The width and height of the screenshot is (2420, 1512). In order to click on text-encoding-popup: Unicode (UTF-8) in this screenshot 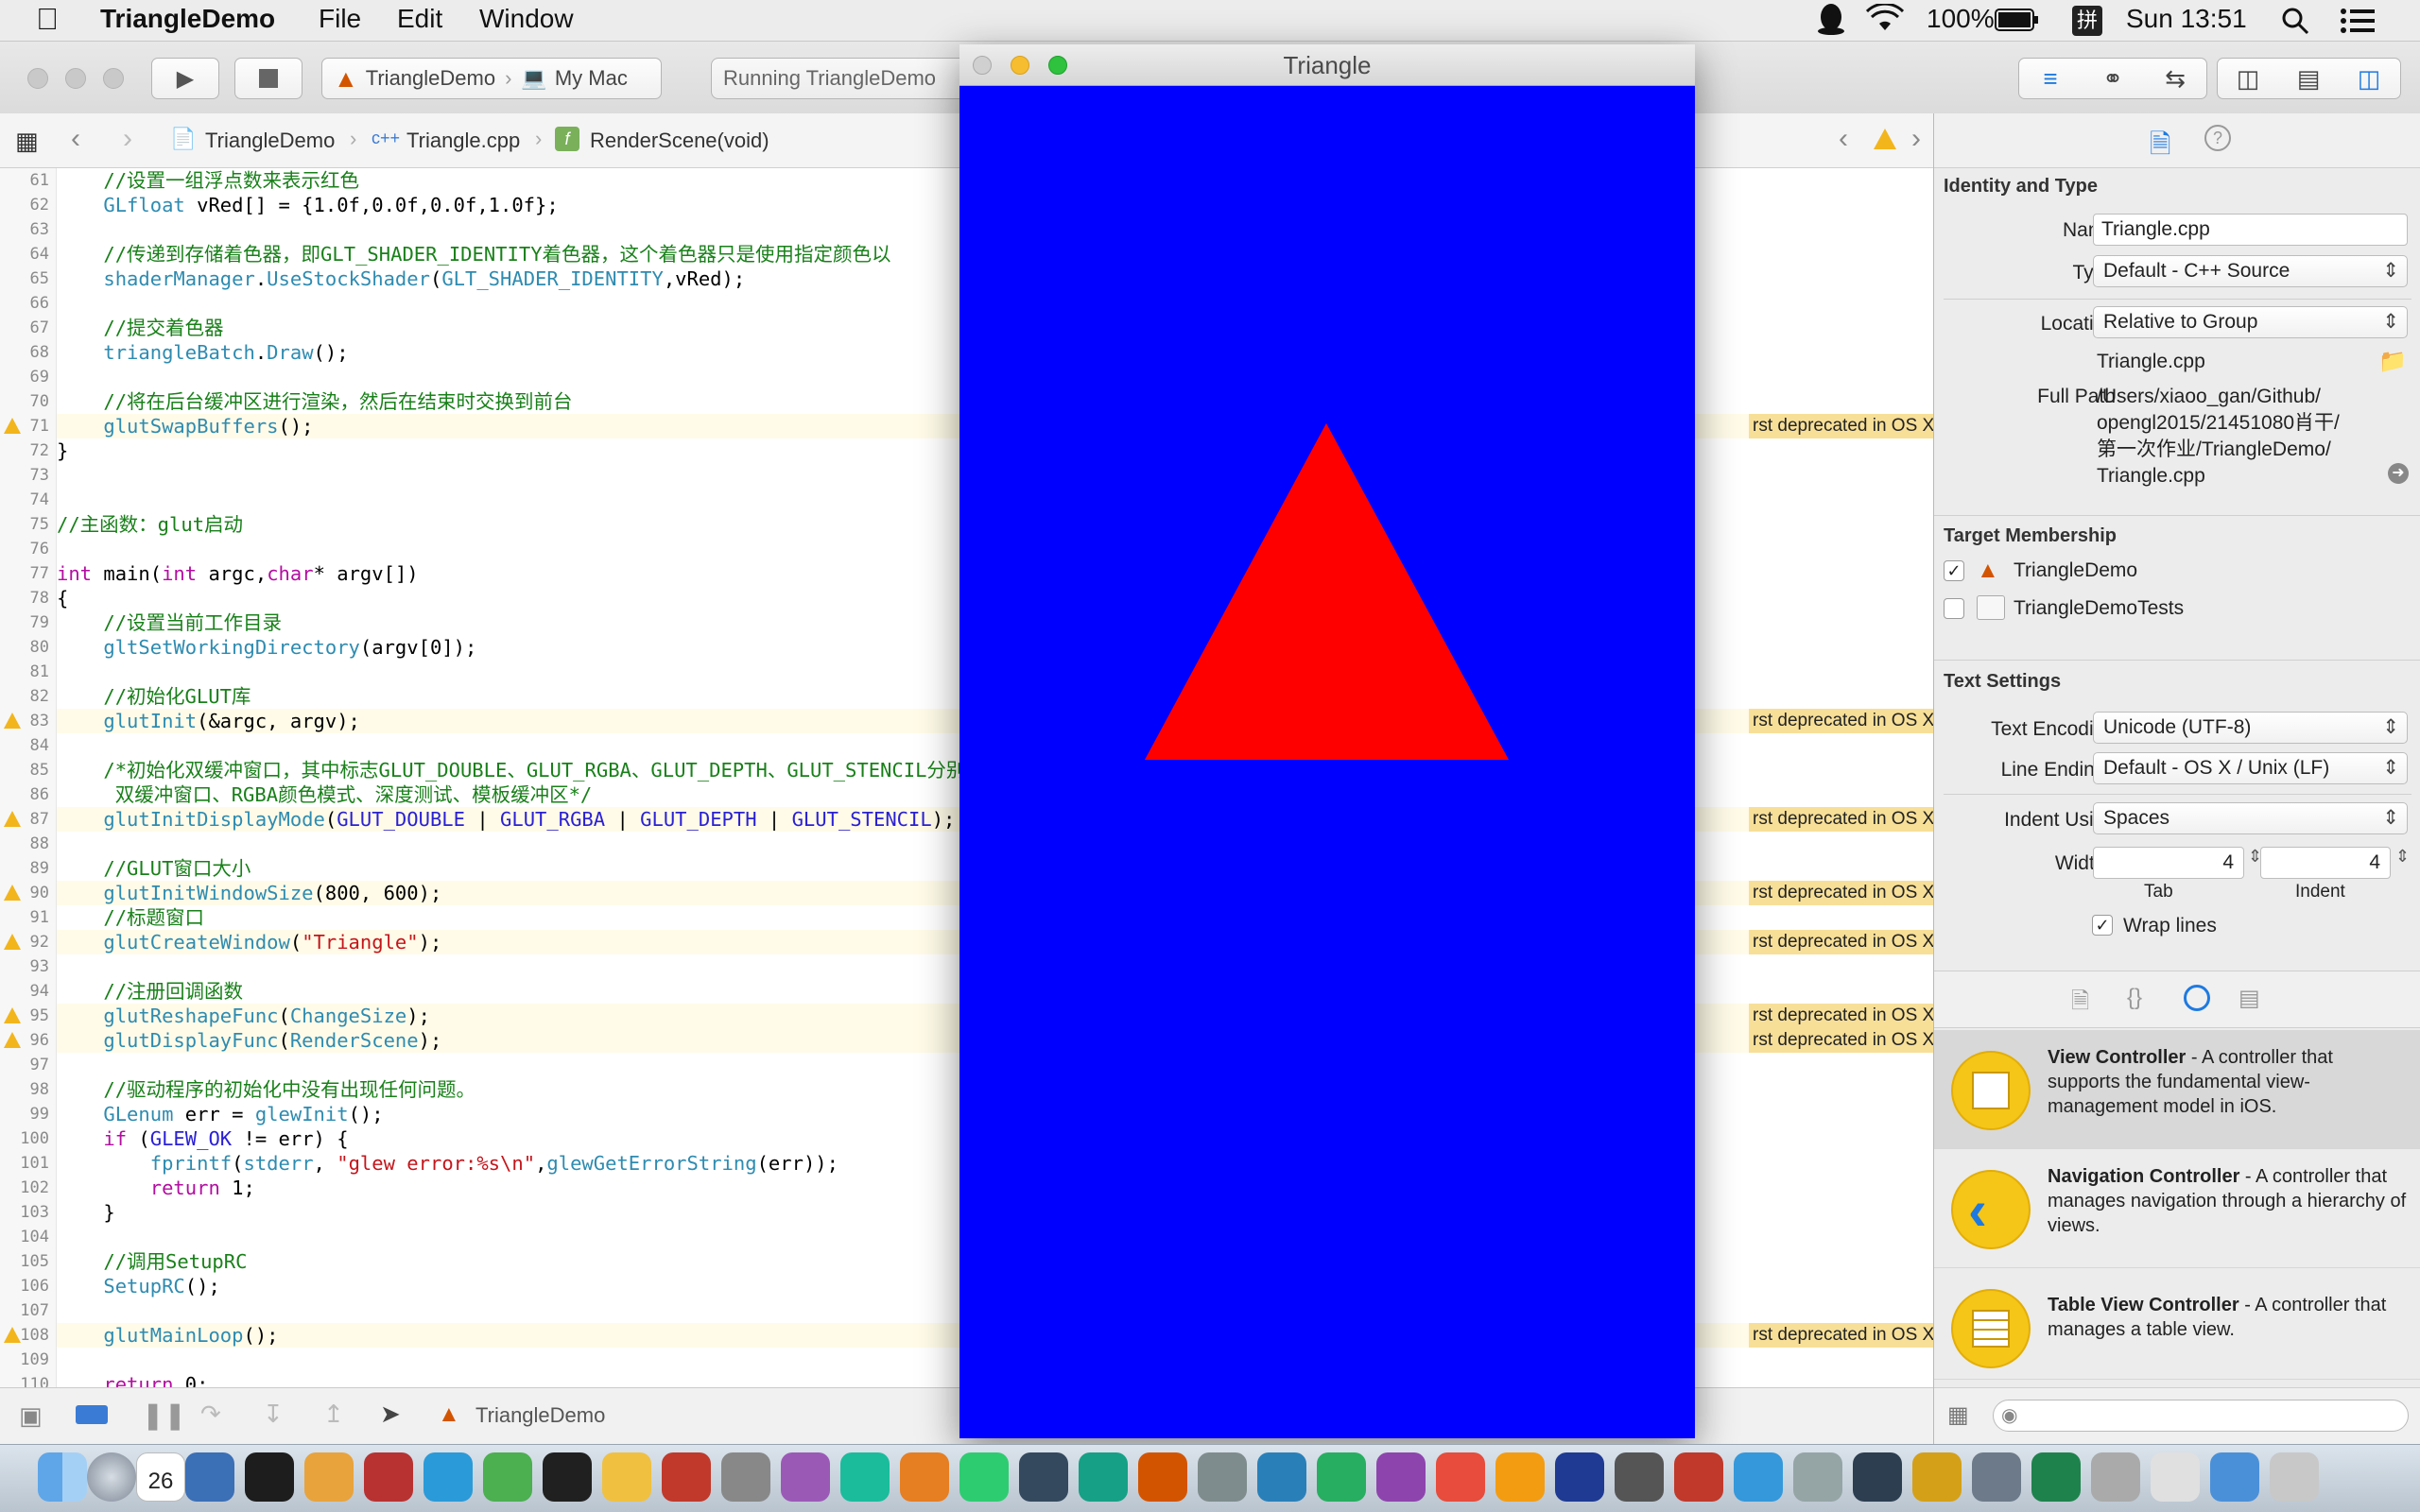, I will do `click(2250, 728)`.